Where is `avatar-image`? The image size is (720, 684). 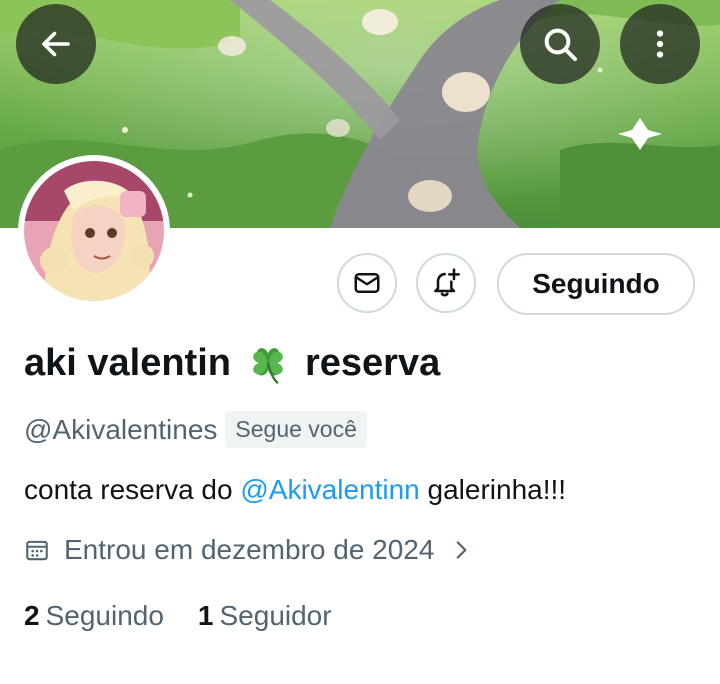 avatar-image is located at coordinates (94, 231).